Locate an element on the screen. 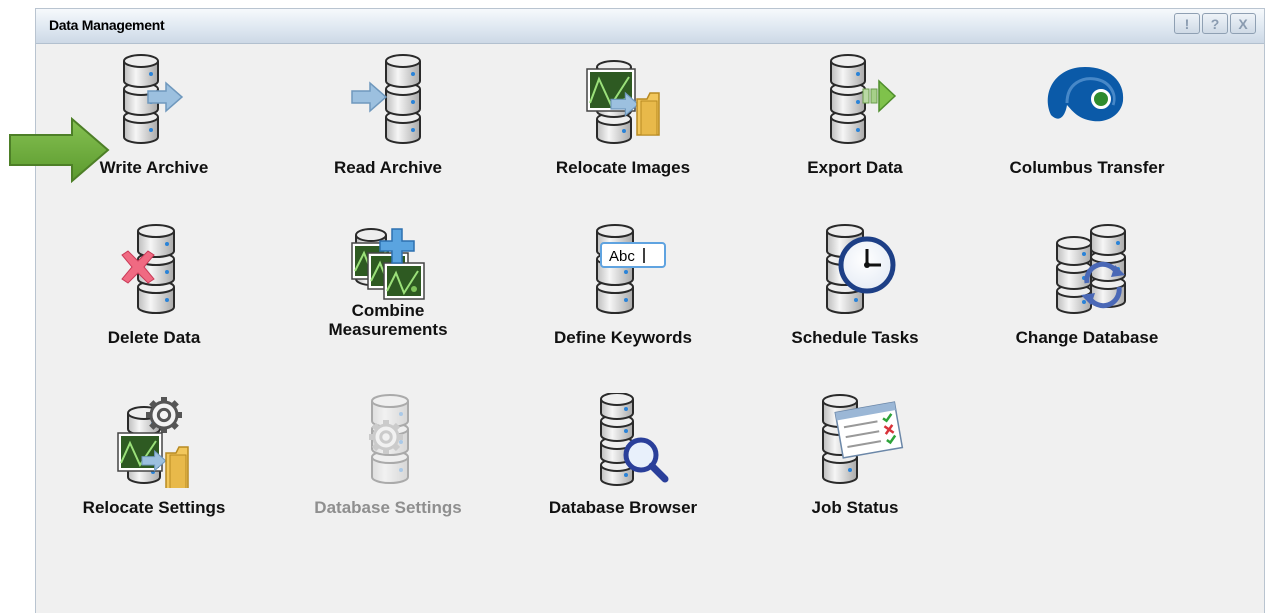  database-browser-label: Database Browser is located at coordinates (623, 507).